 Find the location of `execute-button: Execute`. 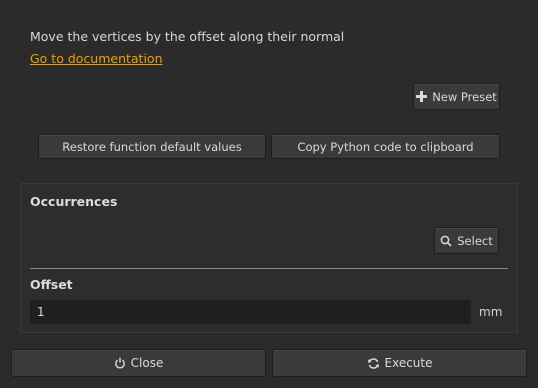

execute-button: Execute is located at coordinates (399, 363).